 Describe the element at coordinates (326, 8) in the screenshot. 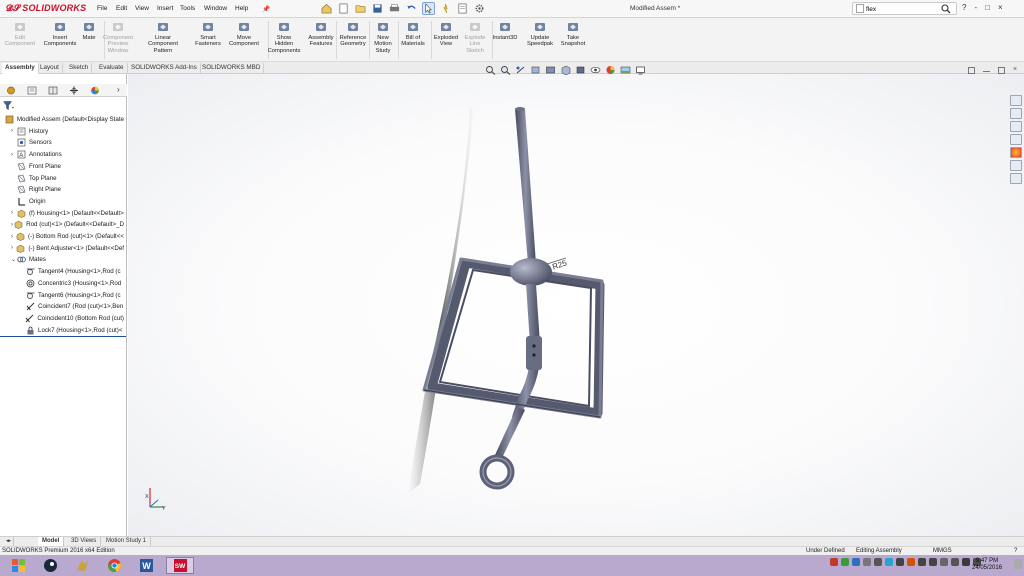

I see `home-icon` at that location.